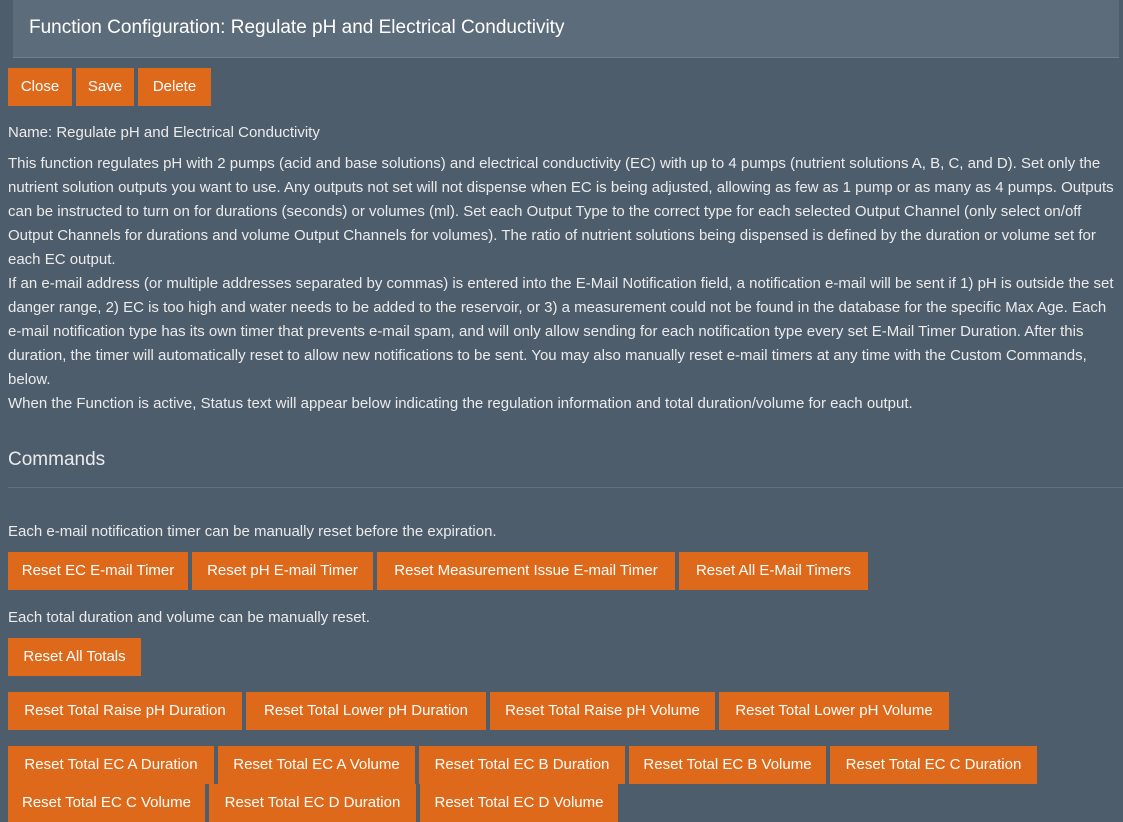 This screenshot has width=1123, height=822. Describe the element at coordinates (519, 803) in the screenshot. I see `reset-total-ec-d-volume-button: Reset Total EC D Volume` at that location.